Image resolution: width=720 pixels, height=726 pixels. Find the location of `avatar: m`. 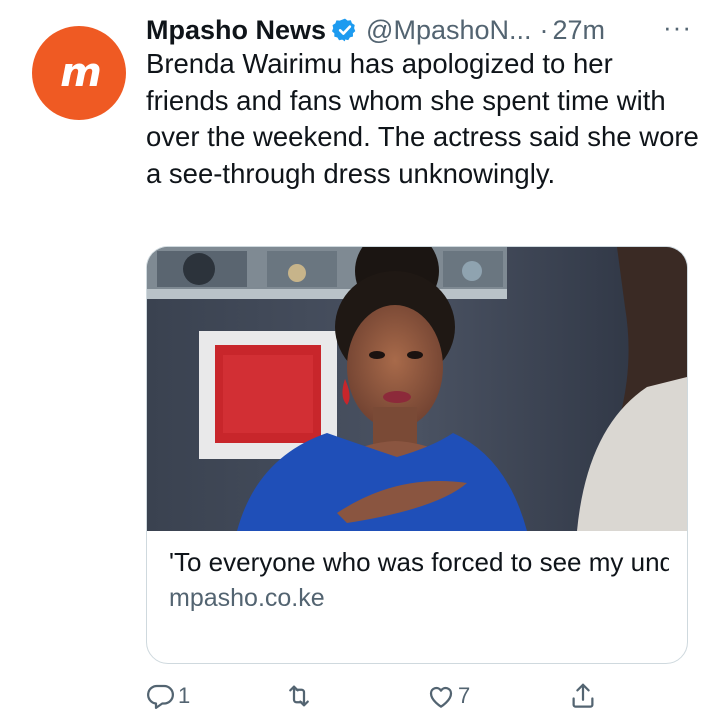

avatar: m is located at coordinates (79, 73).